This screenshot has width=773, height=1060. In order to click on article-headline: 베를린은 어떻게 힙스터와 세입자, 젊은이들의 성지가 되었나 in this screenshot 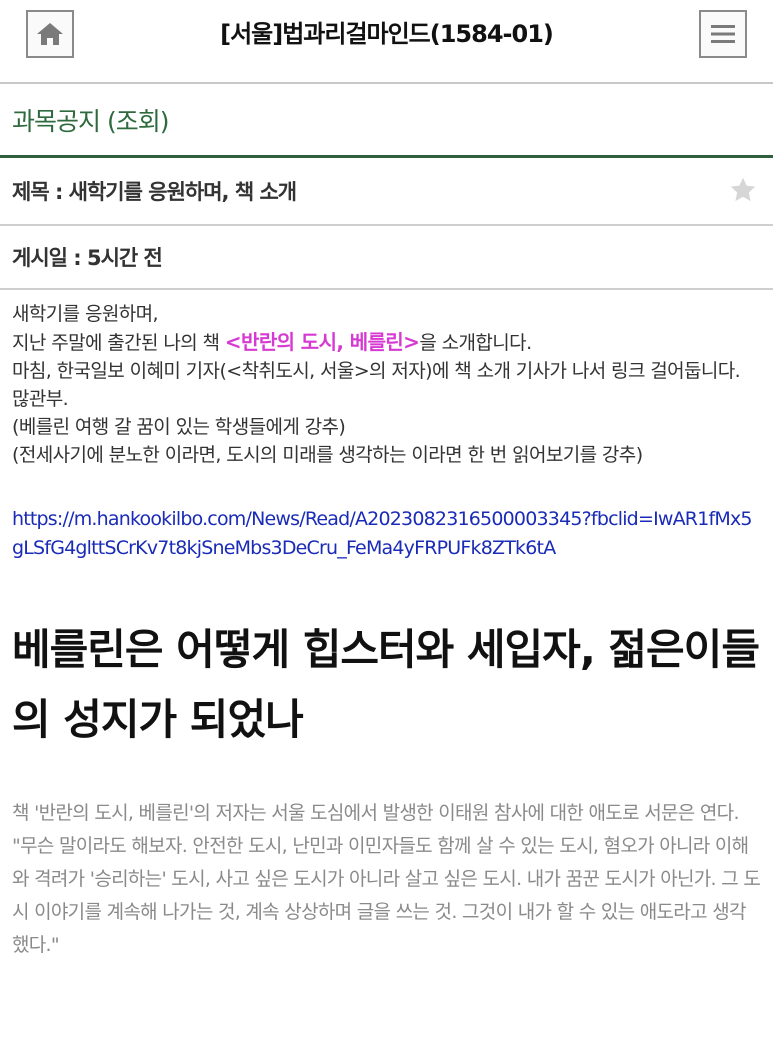, I will do `click(386, 685)`.